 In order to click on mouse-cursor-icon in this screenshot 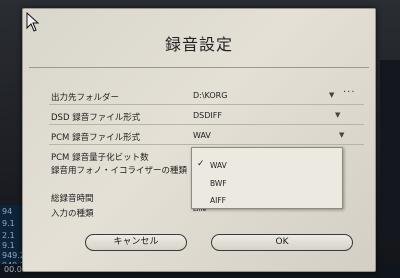, I will do `click(33, 22)`.